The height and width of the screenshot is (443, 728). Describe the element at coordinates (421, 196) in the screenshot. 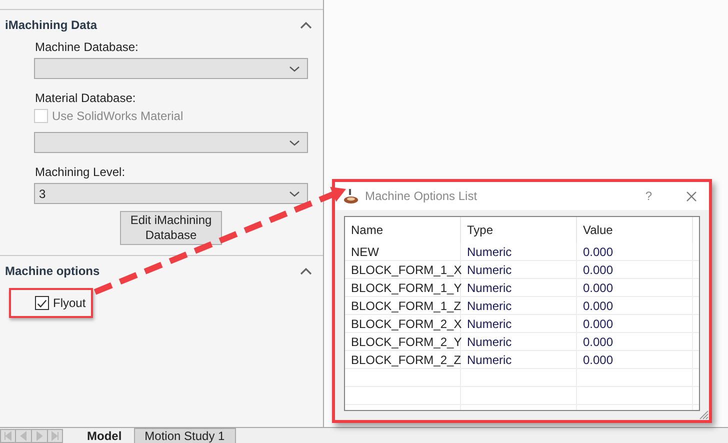

I see `dialog-title: Machine Options List` at that location.